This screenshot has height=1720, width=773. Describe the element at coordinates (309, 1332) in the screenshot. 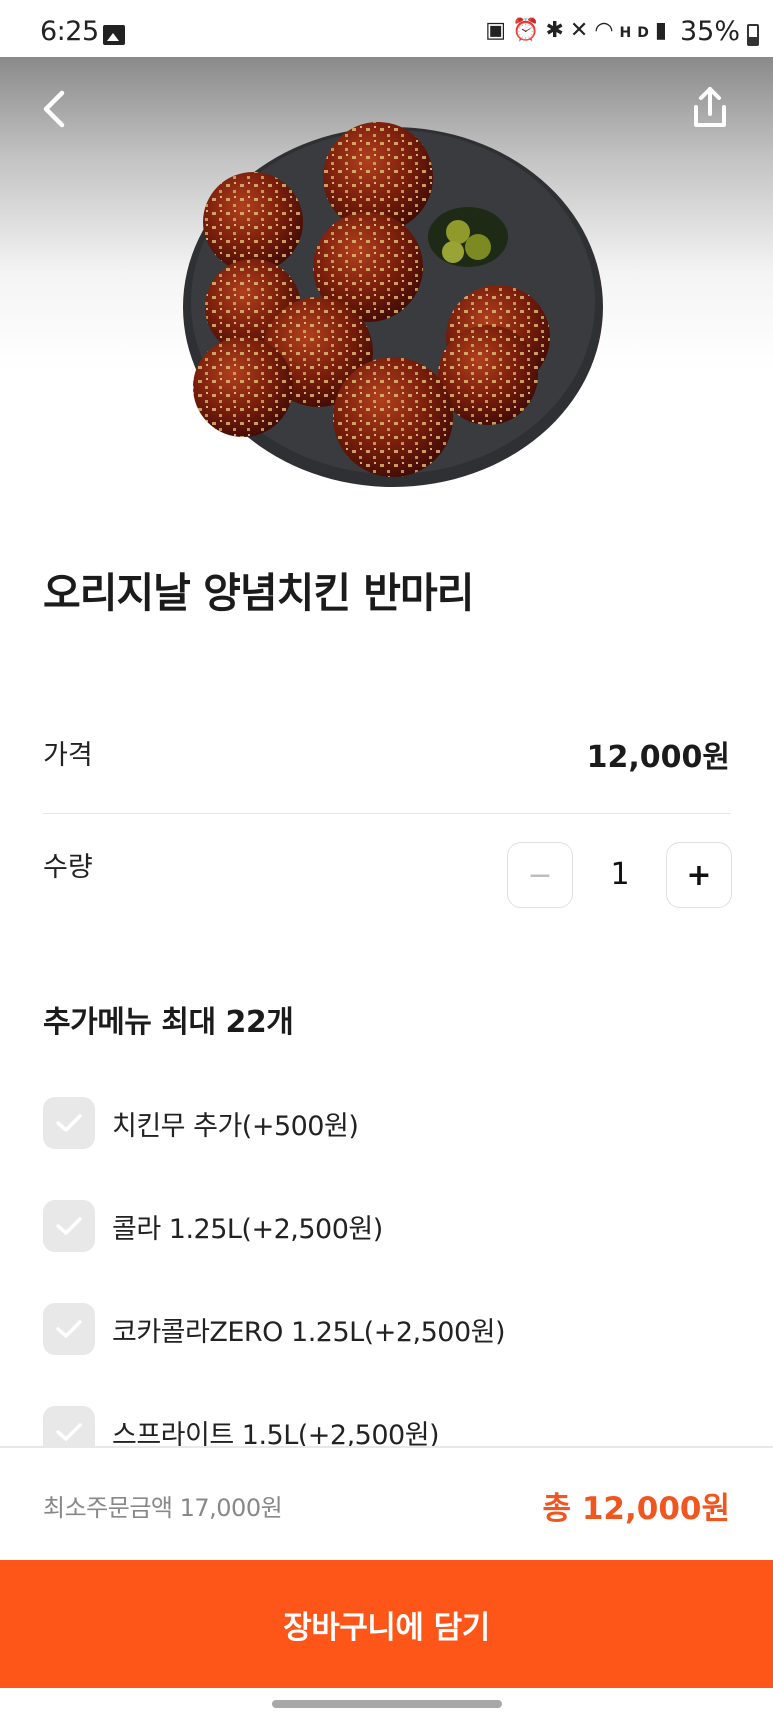

I see `option-label: 코카콜라ZERO 1.25L(+2,500원)` at that location.